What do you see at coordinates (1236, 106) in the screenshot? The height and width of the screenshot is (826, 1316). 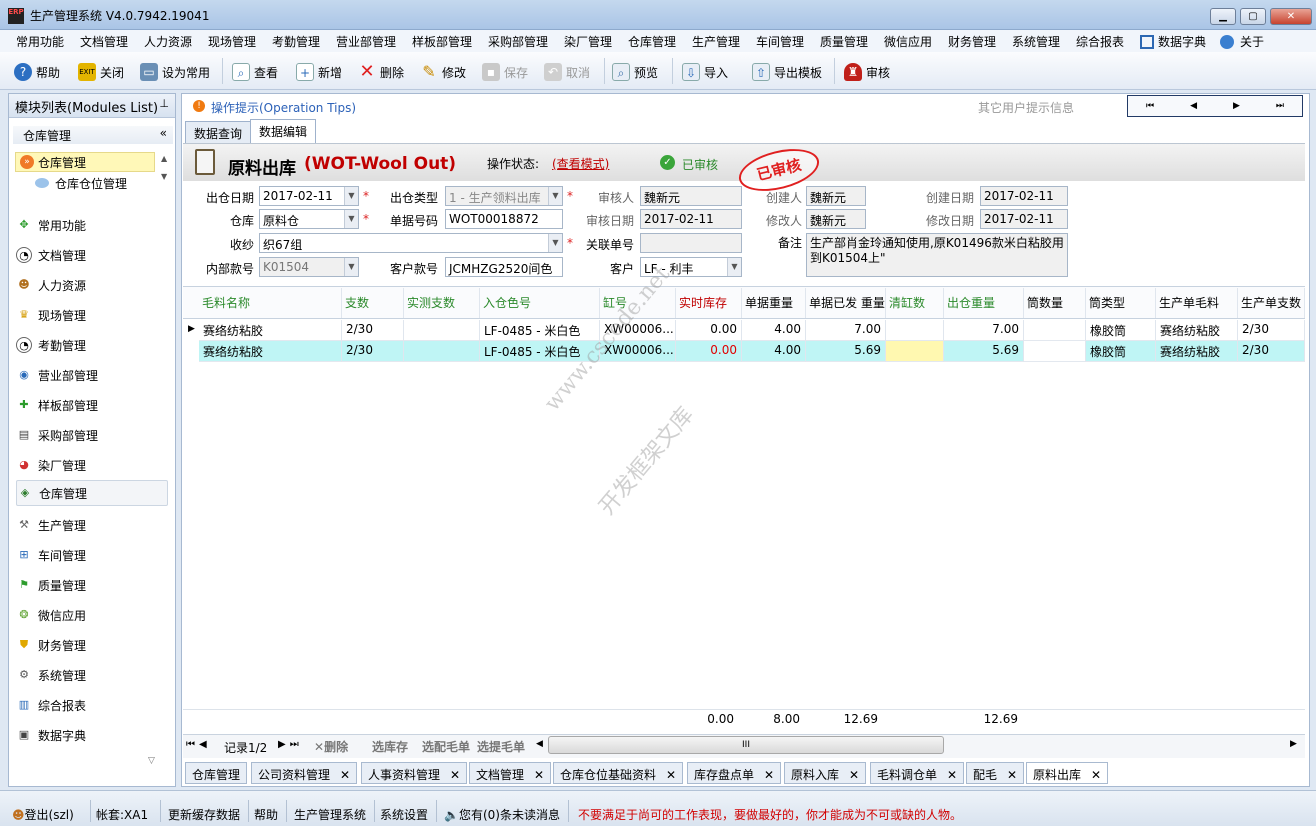 I see `next-record-icon: ▶` at bounding box center [1236, 106].